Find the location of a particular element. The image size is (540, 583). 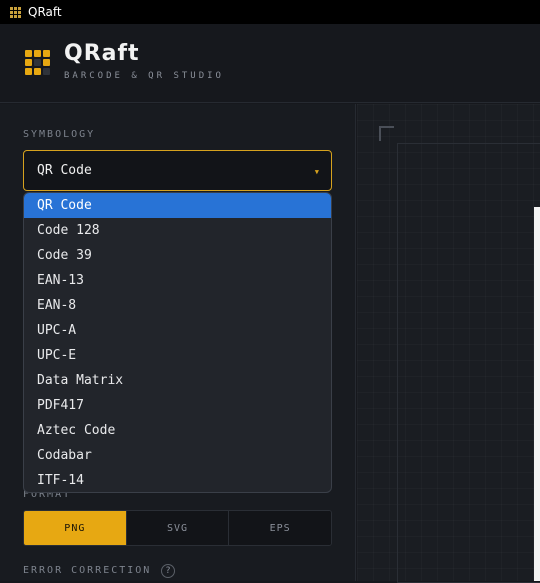

format-option-svg: SVG is located at coordinates (178, 528).